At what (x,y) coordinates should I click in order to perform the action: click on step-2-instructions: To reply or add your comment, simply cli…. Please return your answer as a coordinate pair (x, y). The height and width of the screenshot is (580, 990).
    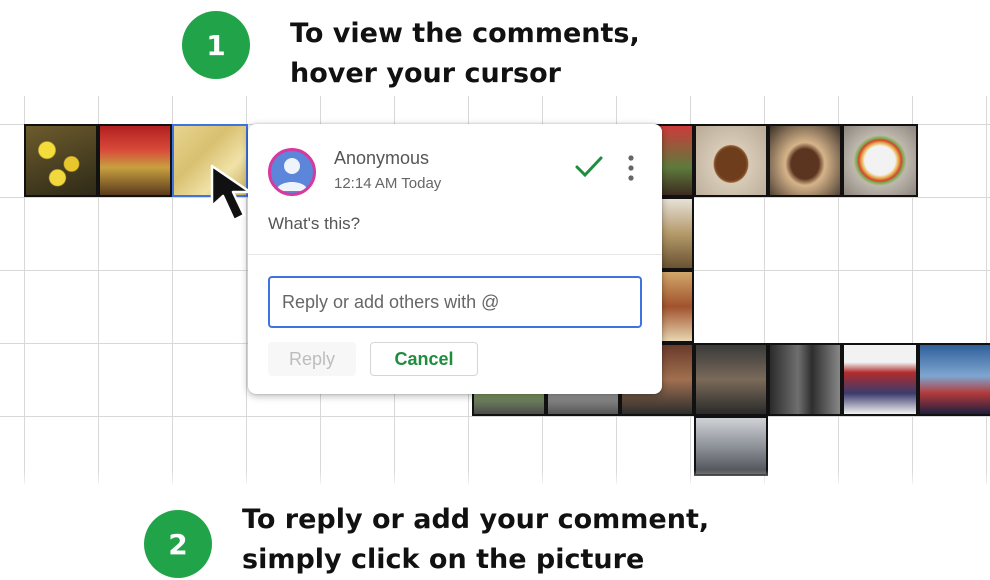
    Looking at the image, I should click on (475, 540).